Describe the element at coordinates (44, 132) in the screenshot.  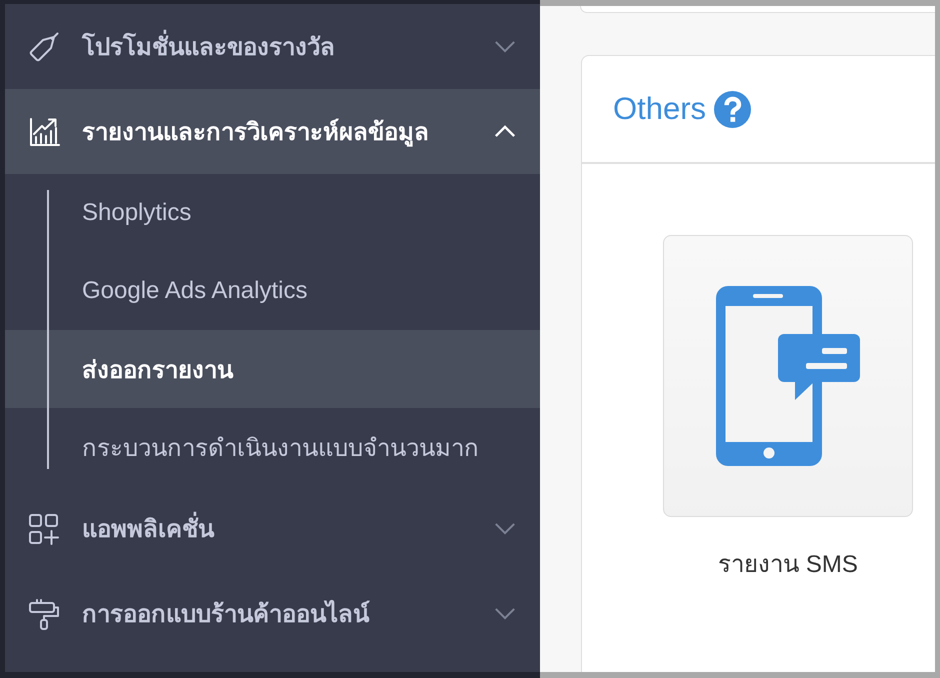
I see `chart-icon` at that location.